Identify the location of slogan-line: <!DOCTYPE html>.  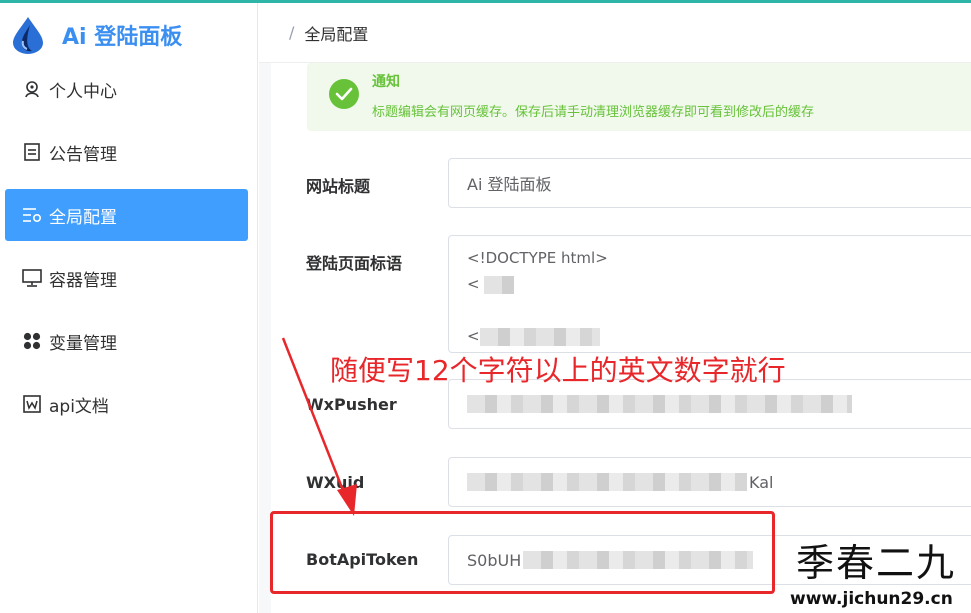
(537, 258).